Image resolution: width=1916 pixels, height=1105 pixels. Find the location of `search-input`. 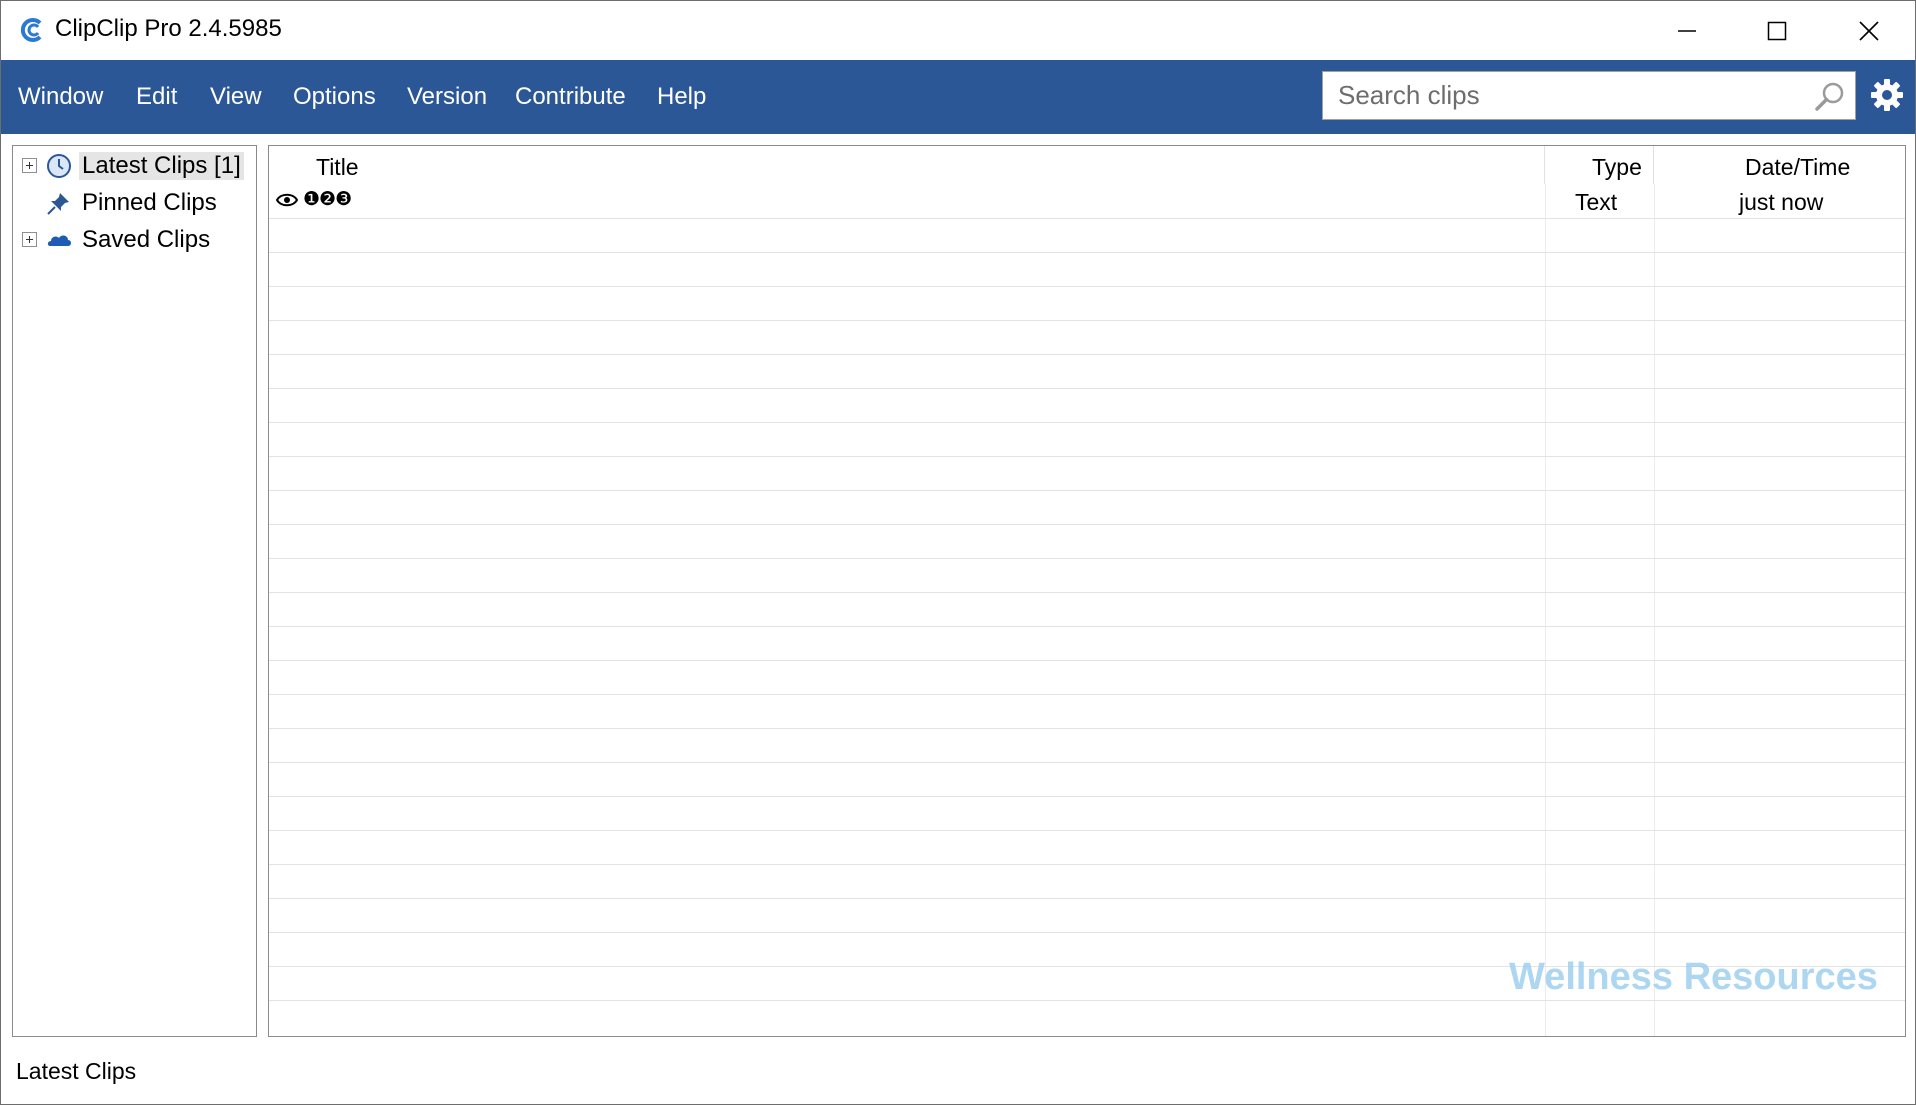

search-input is located at coordinates (1558, 95).